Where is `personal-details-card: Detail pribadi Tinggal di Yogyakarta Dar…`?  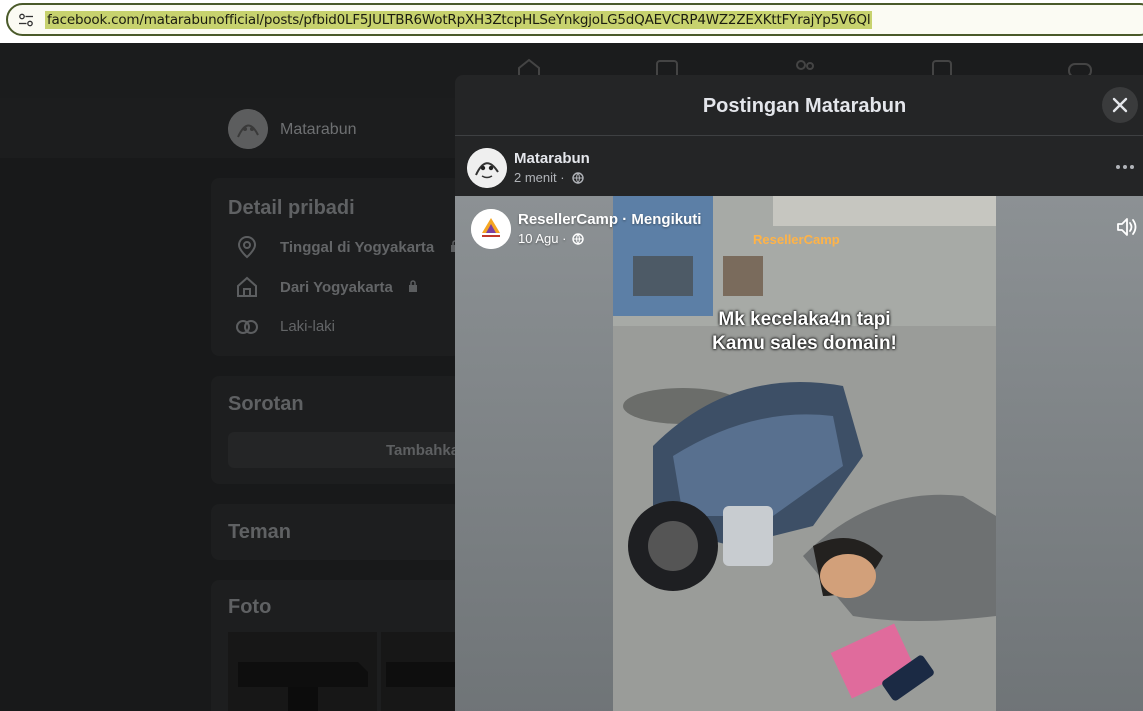
personal-details-card: Detail pribadi Tinggal di Yogyakarta Dar… is located at coordinates (336, 267).